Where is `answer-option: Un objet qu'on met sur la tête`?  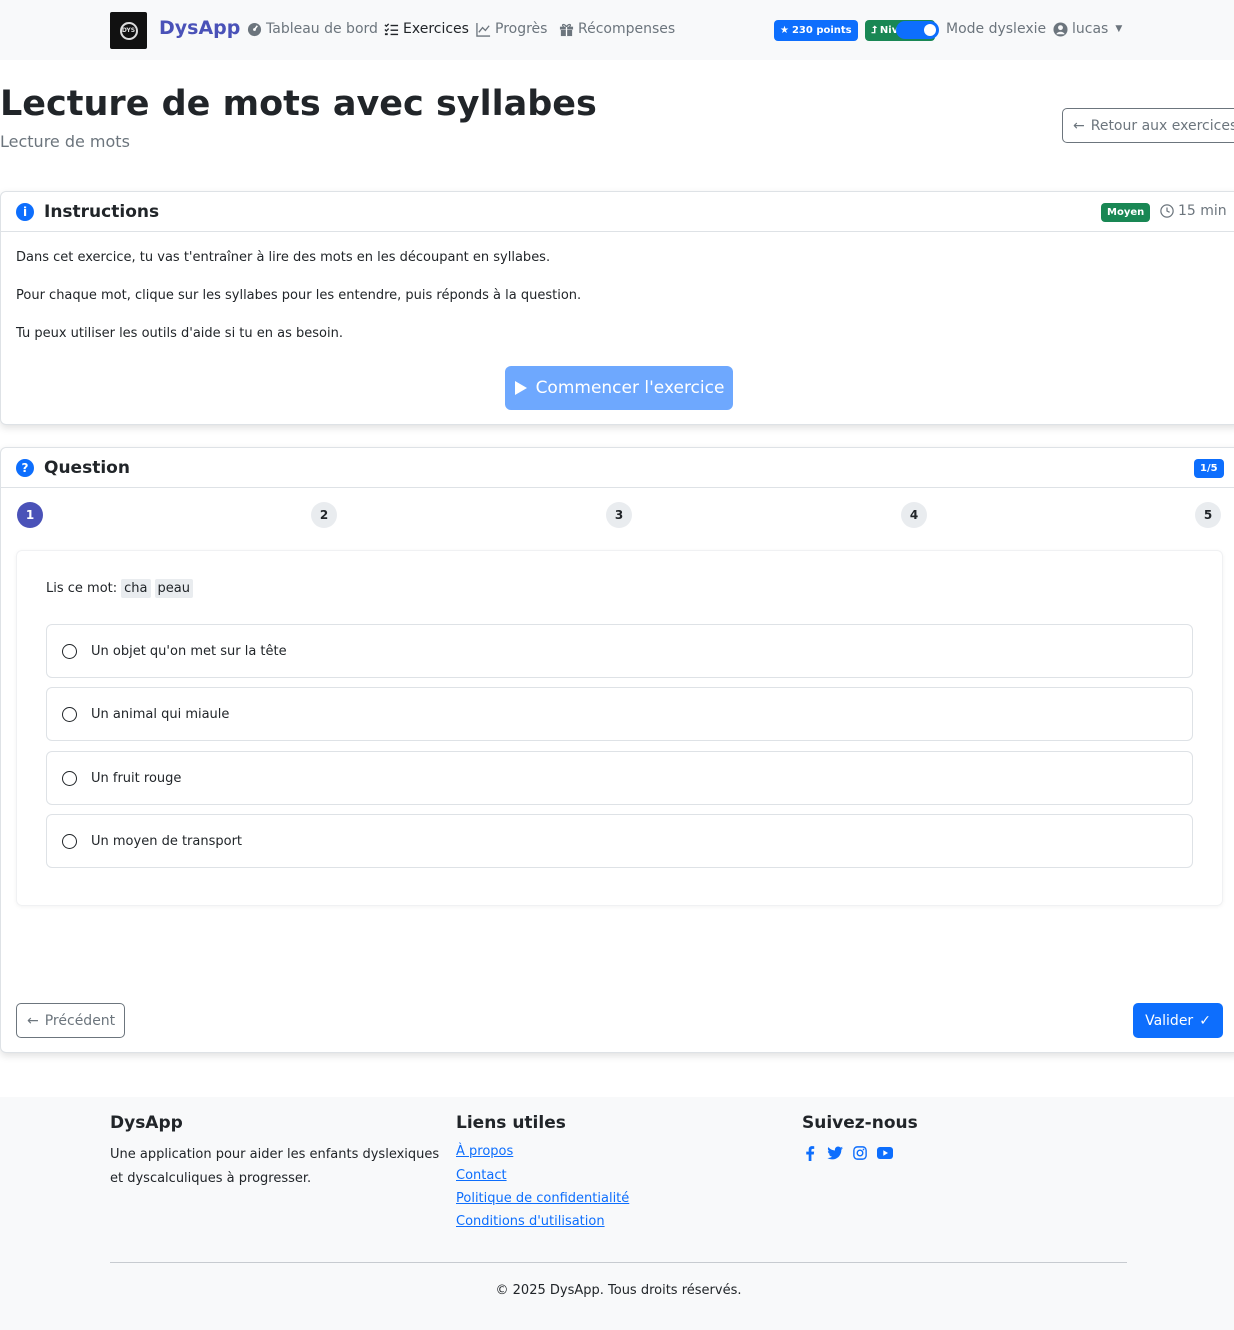
answer-option: Un objet qu'on met sur la tête is located at coordinates (619, 651).